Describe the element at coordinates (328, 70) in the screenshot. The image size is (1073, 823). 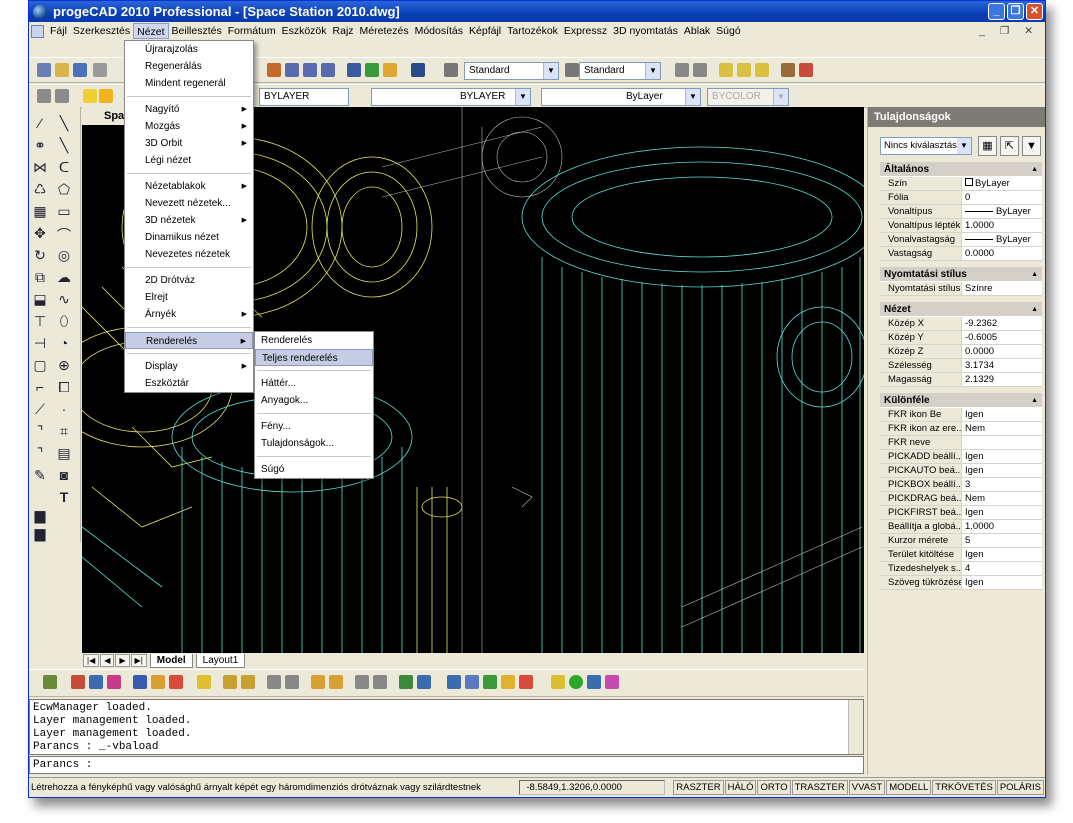
I see `zoom-previous-icon` at that location.